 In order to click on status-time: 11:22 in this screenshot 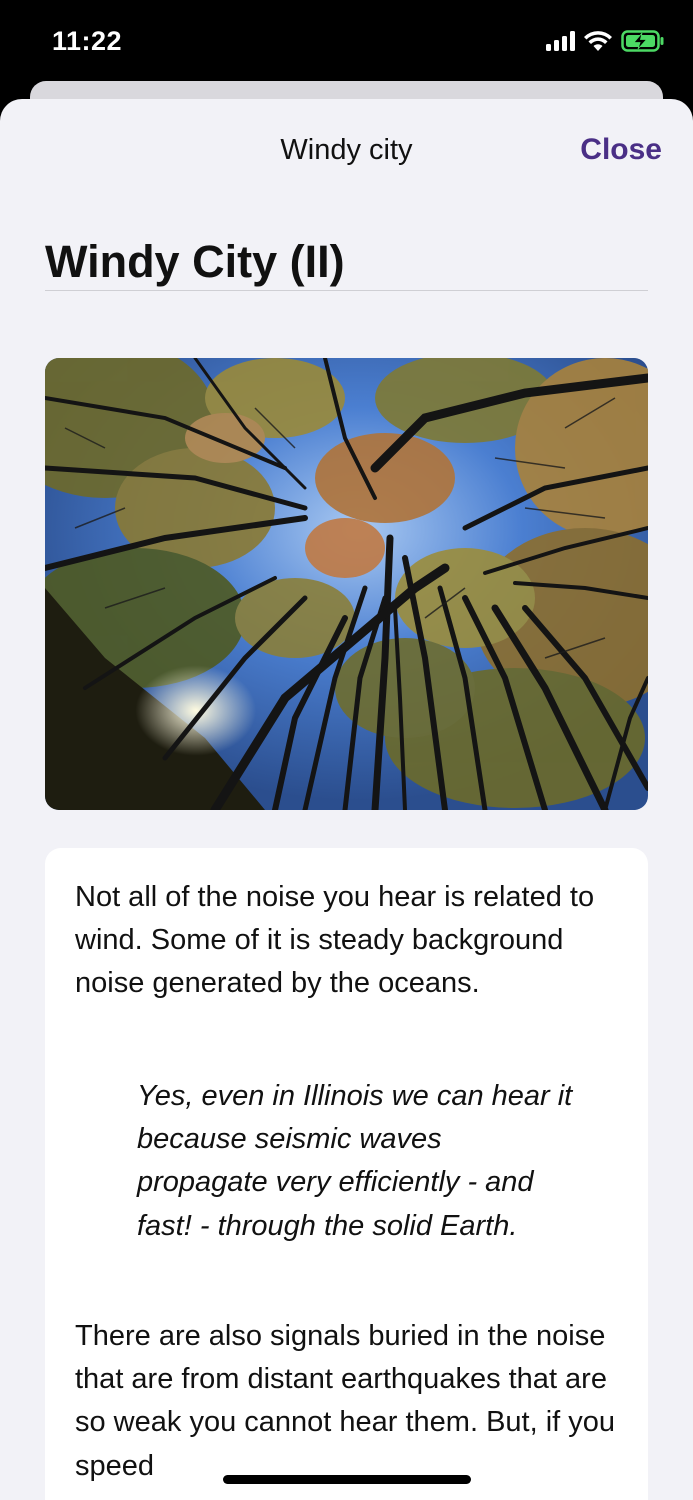, I will do `click(87, 41)`.